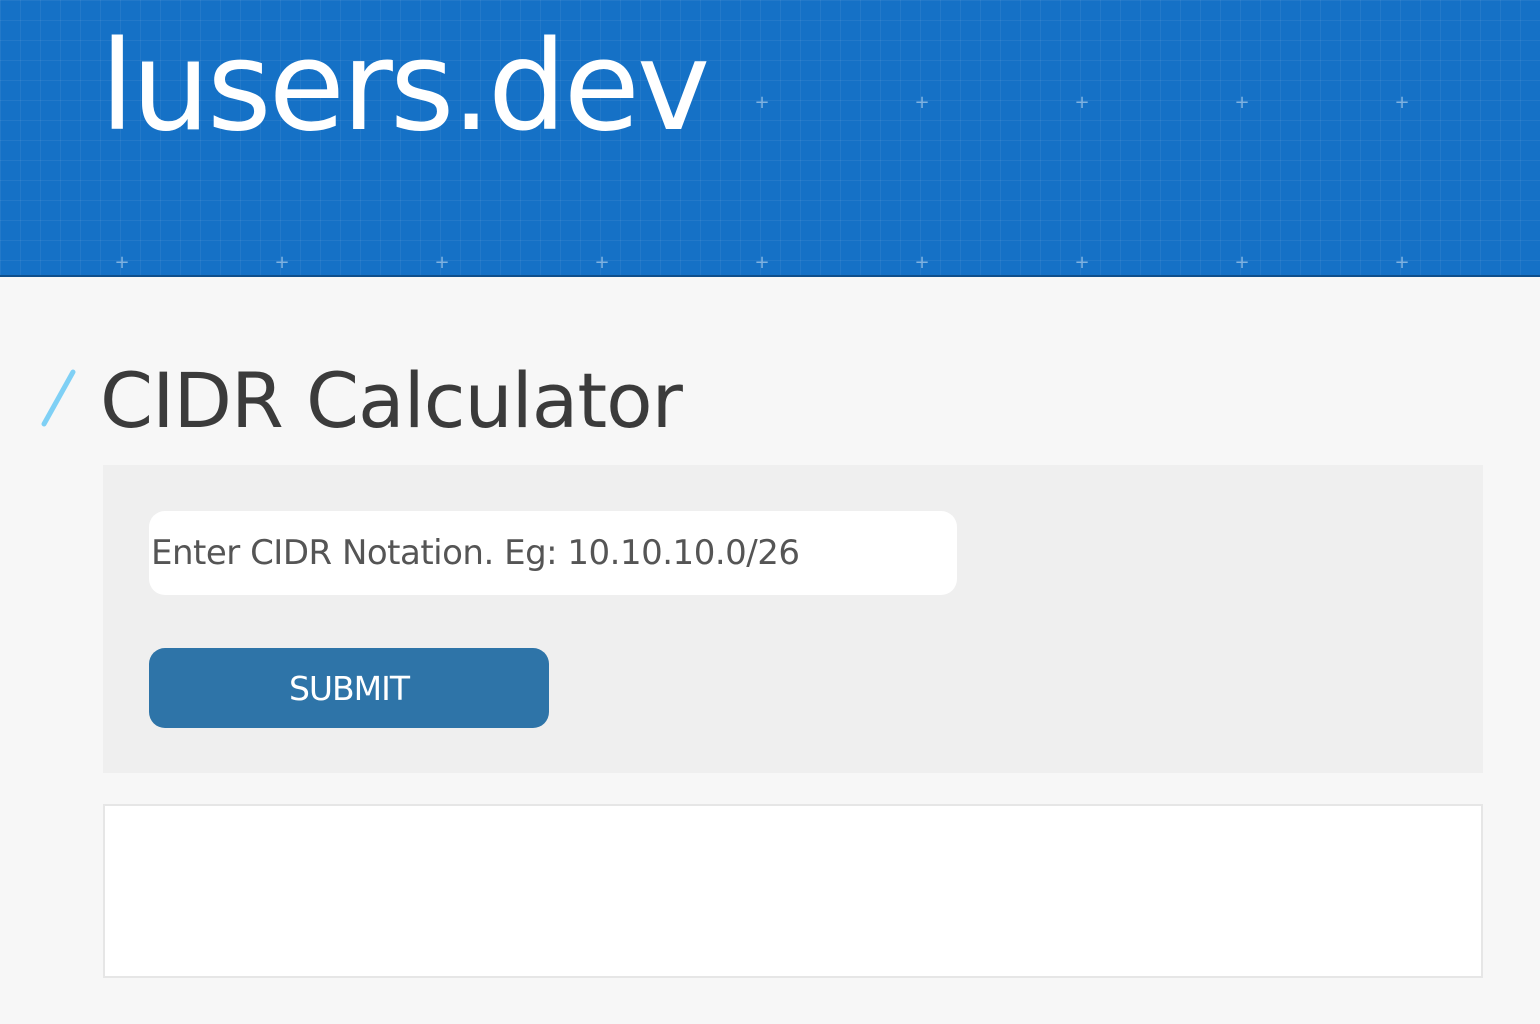 The image size is (1540, 1024). What do you see at coordinates (391, 400) in the screenshot?
I see `page-title: CIDR Calculator` at bounding box center [391, 400].